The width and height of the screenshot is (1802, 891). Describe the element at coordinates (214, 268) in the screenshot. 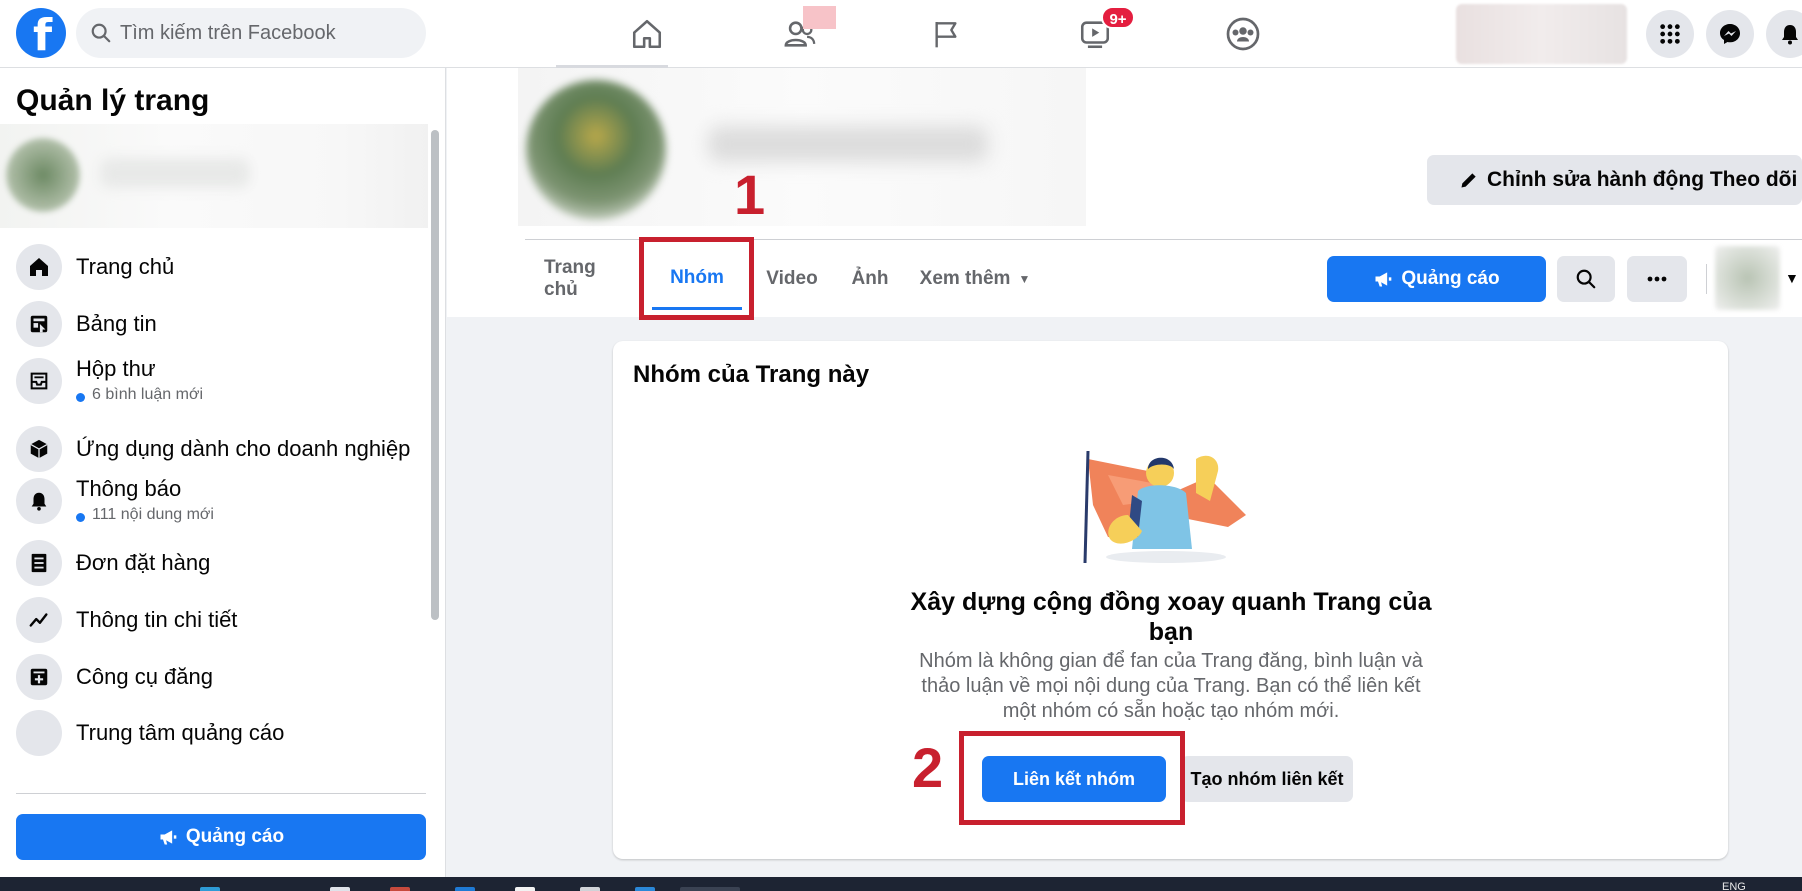

I see `sidebar-item-home: Trang chủ` at that location.